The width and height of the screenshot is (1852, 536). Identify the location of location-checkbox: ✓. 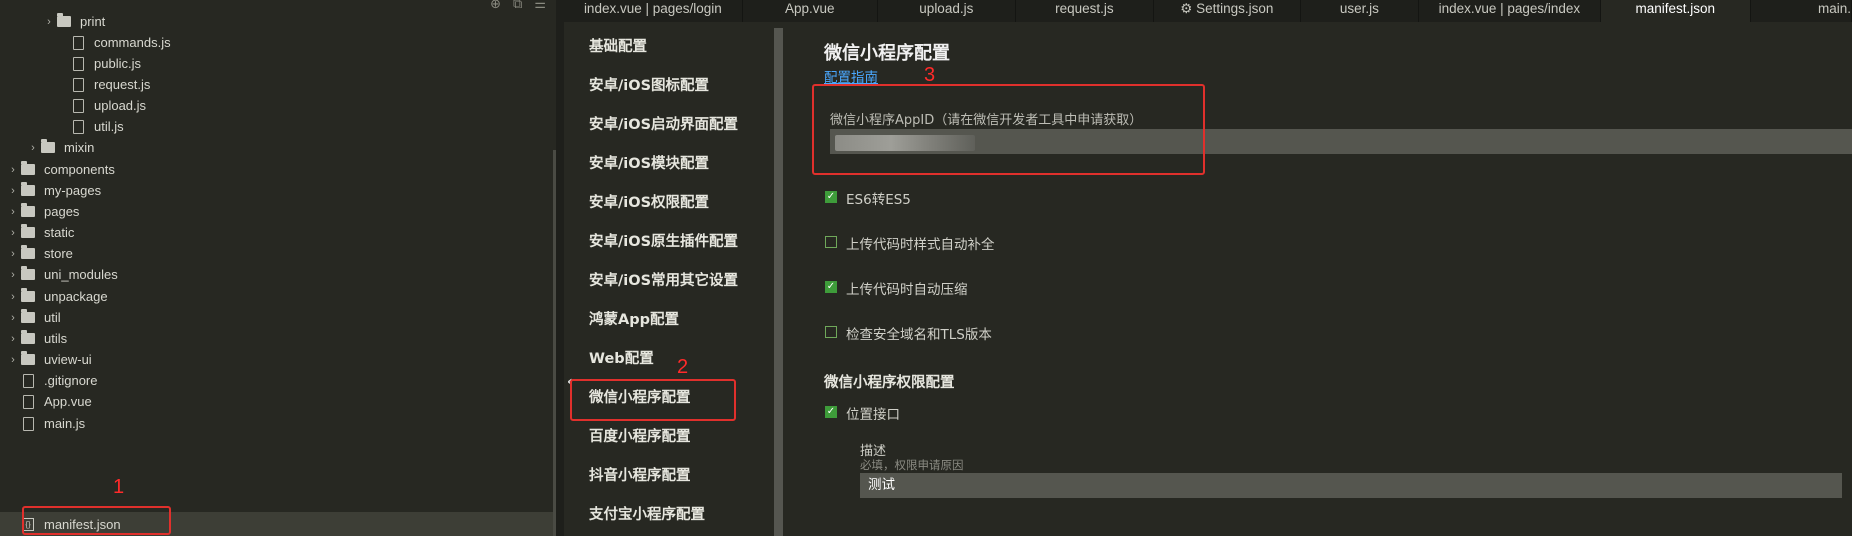
(831, 412).